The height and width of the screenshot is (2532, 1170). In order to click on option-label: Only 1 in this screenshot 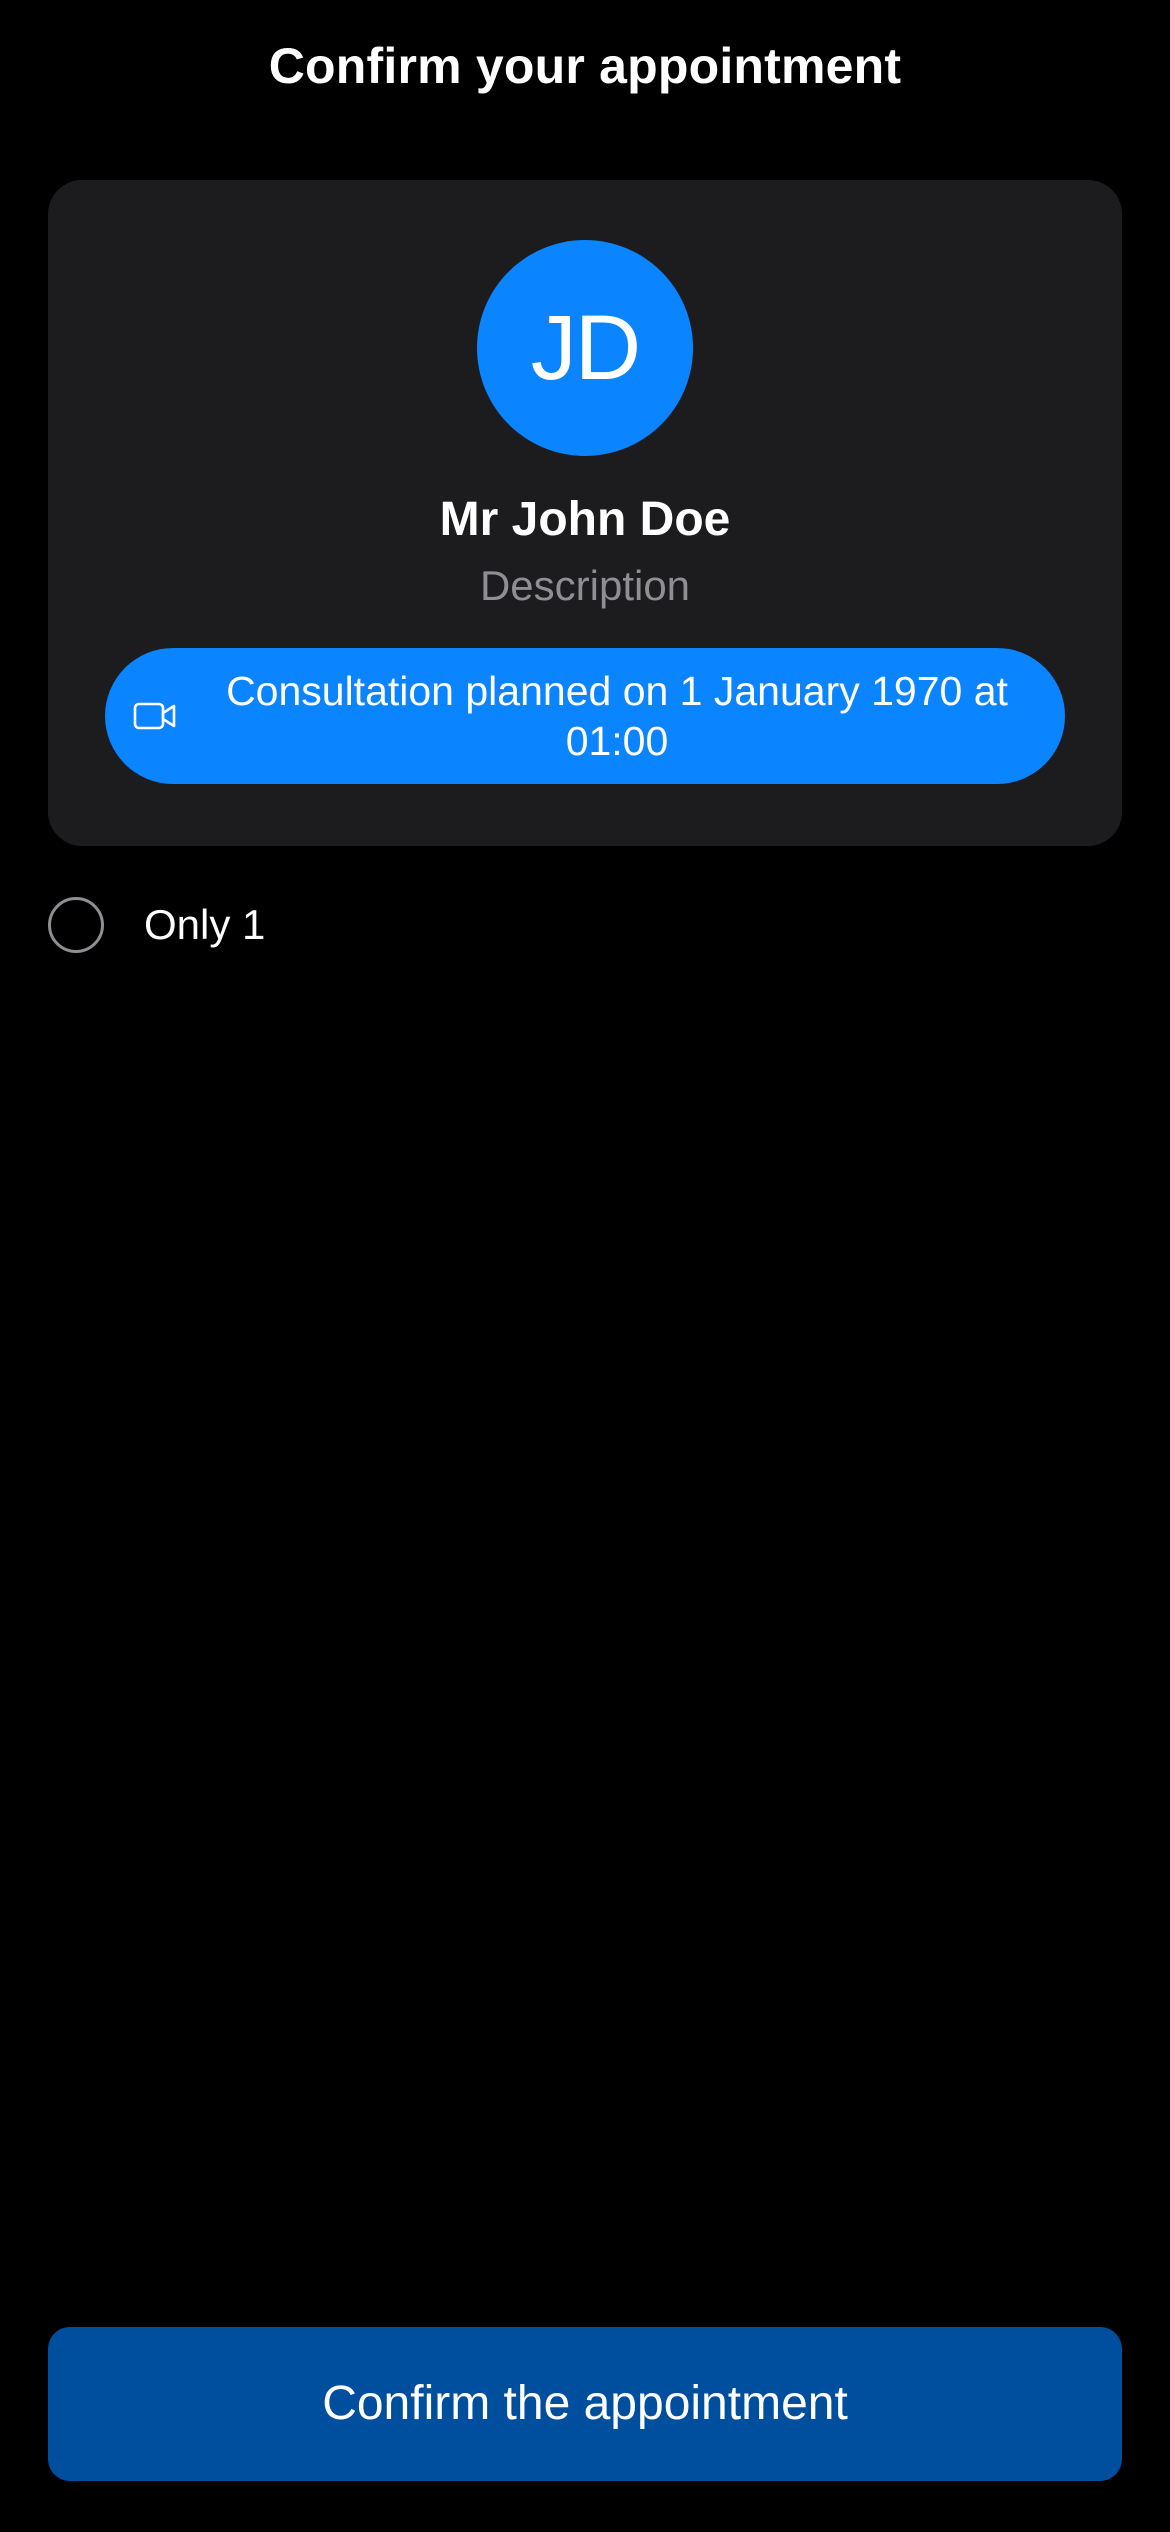, I will do `click(205, 924)`.